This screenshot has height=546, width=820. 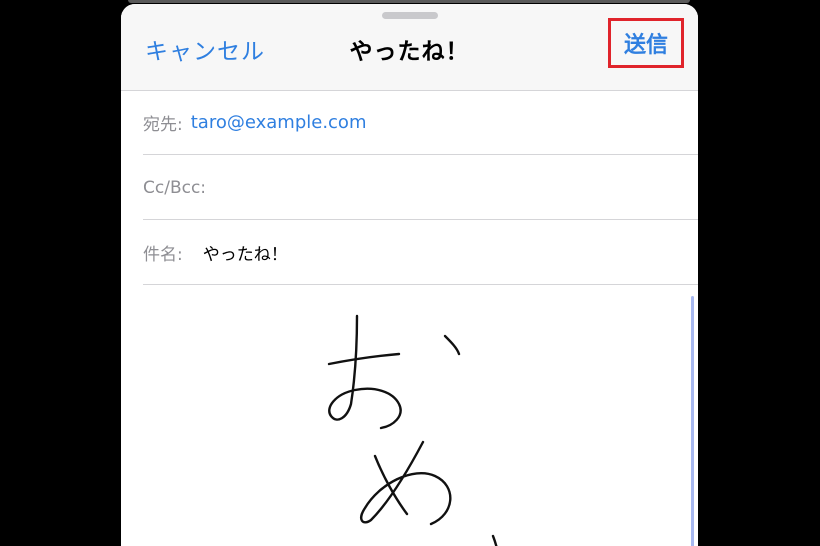 I want to click on sheet-grabber-icon, so click(x=410, y=15).